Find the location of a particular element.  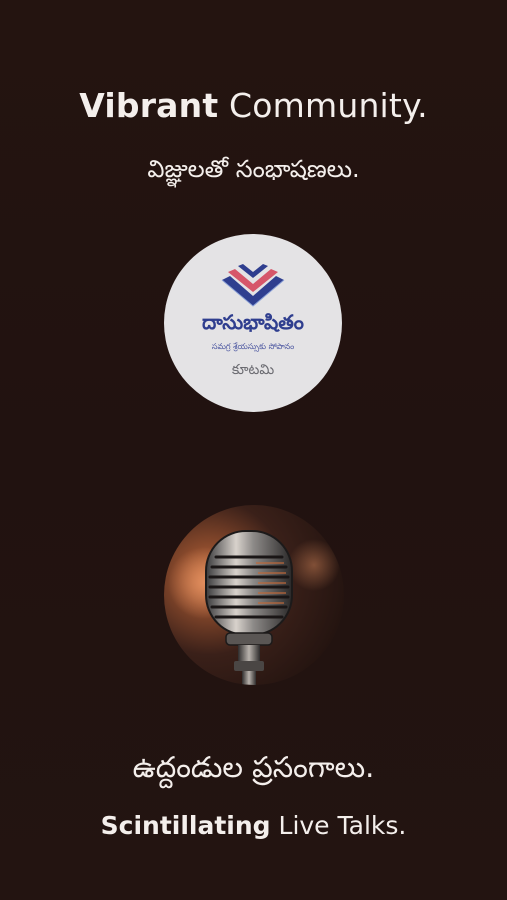

headline: Vibrant Community. is located at coordinates (253, 105).